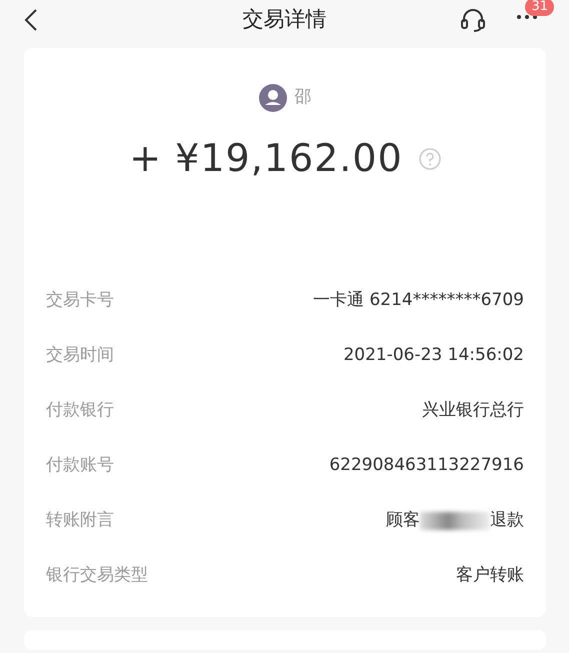  What do you see at coordinates (539, 8) in the screenshot?
I see `notification-count: 31` at bounding box center [539, 8].